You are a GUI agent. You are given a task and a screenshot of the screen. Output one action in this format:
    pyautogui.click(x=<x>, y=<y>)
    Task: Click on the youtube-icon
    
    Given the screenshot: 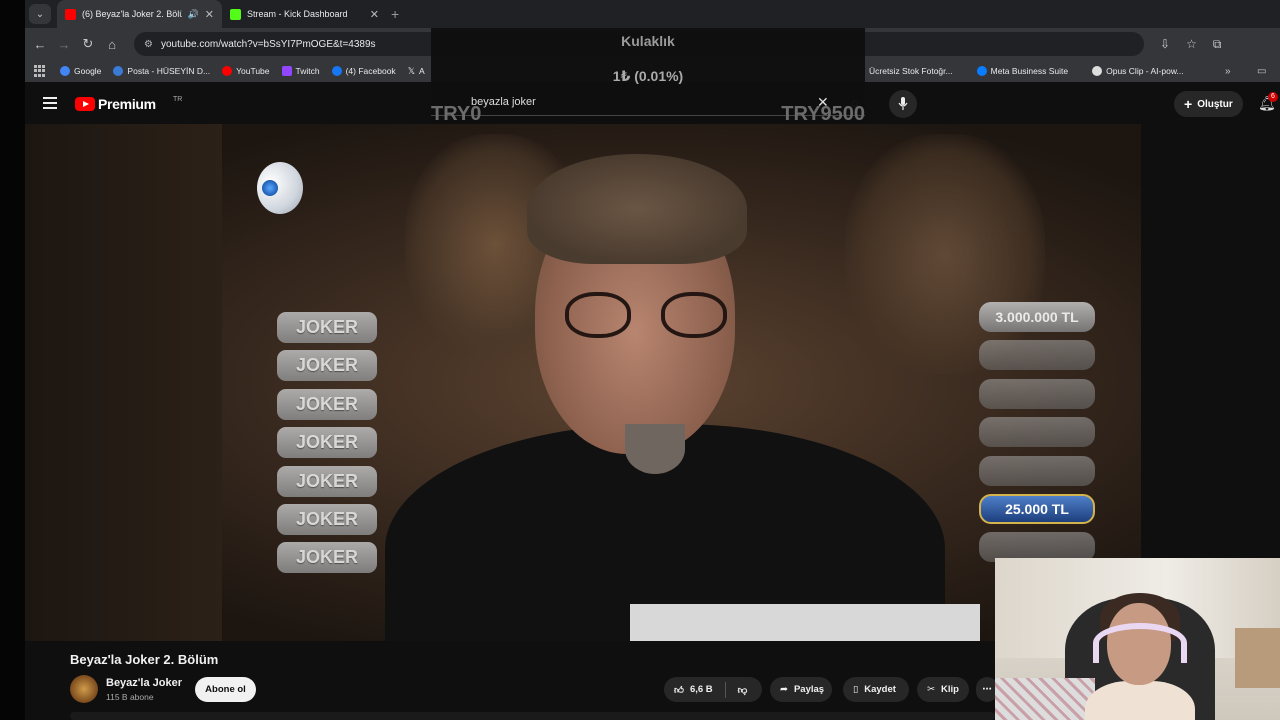 What is the action you would take?
    pyautogui.click(x=227, y=71)
    